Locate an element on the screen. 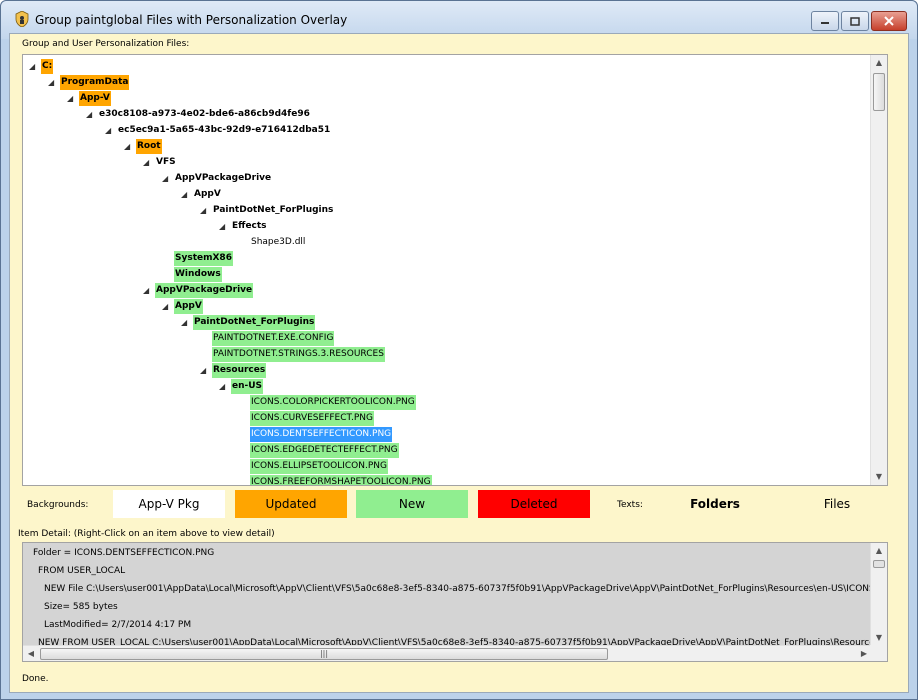 Image resolution: width=918 pixels, height=700 pixels. tree-file-node: ICONS.EDGEDETECTEFFECT.PNG is located at coordinates (443, 450).